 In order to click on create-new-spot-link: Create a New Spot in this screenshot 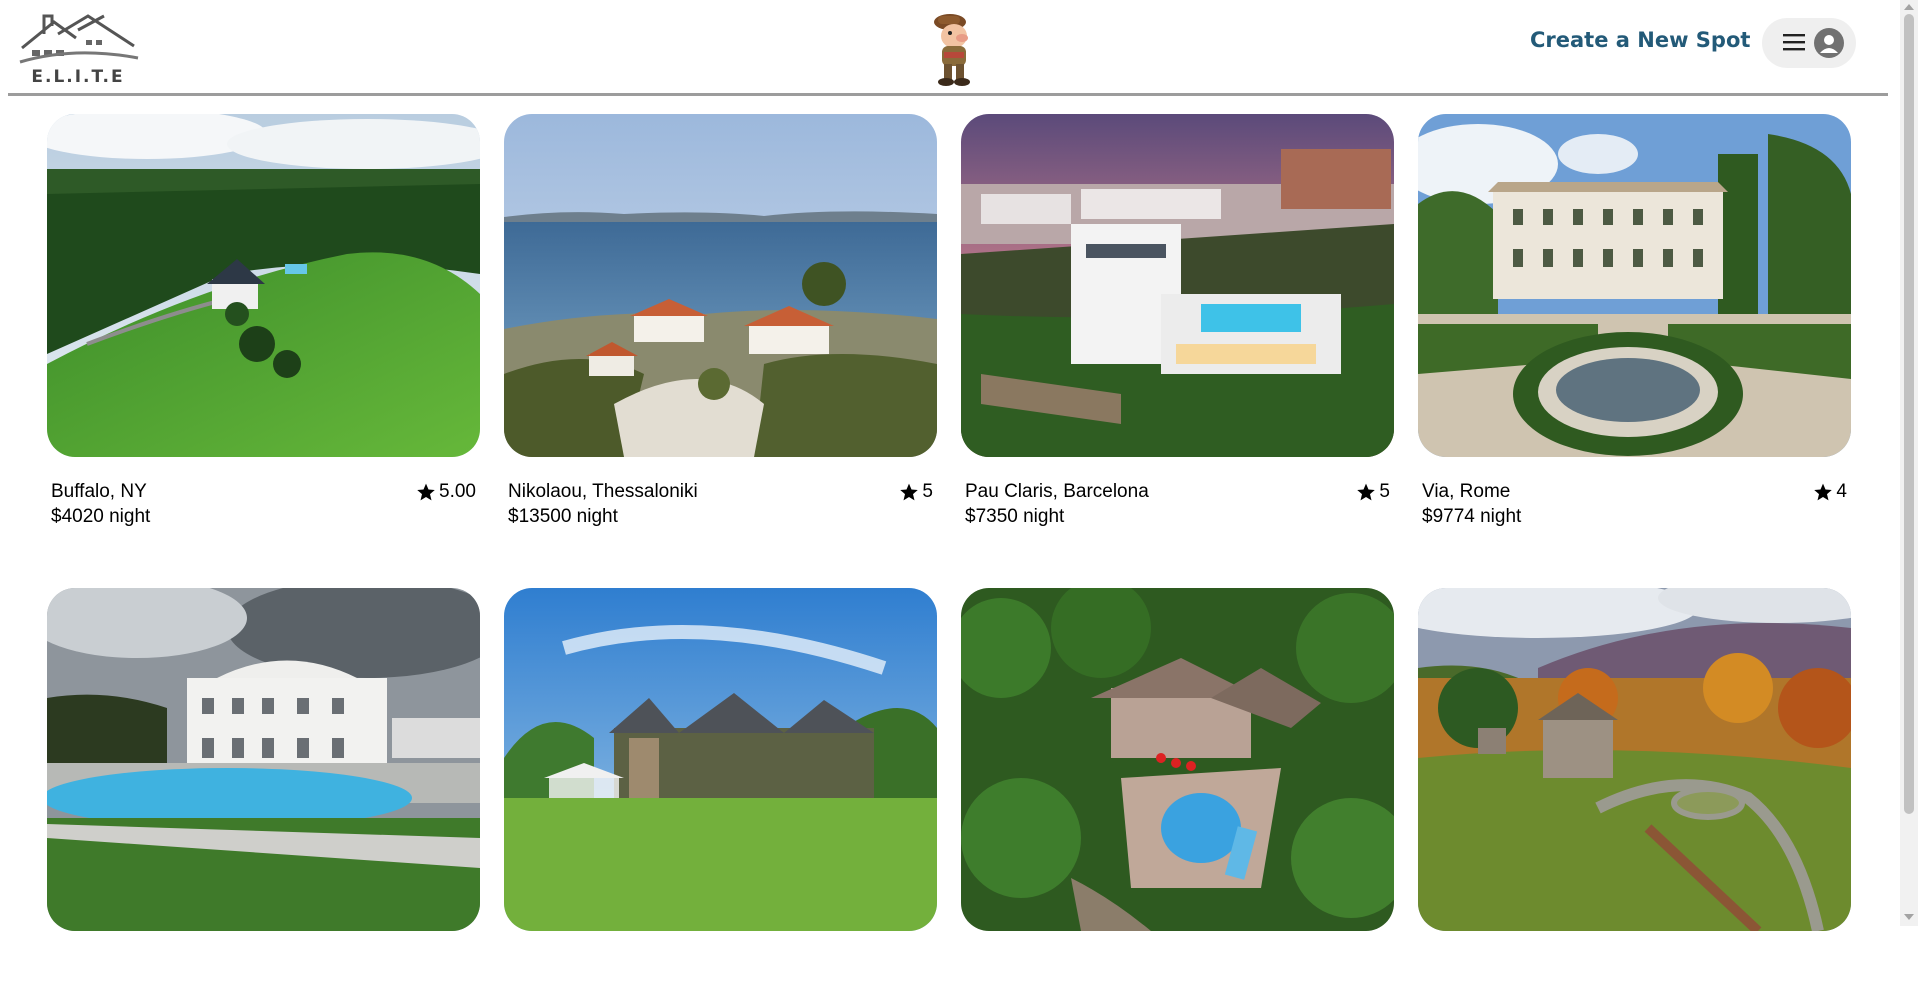, I will do `click(1640, 40)`.